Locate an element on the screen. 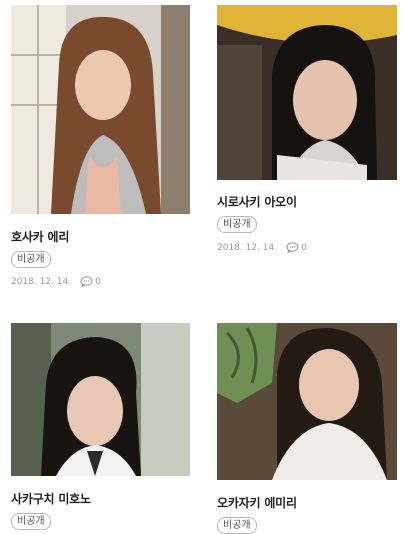 Image resolution: width=406 pixels, height=534 pixels. private-badge-1: 비공개 is located at coordinates (31, 259).